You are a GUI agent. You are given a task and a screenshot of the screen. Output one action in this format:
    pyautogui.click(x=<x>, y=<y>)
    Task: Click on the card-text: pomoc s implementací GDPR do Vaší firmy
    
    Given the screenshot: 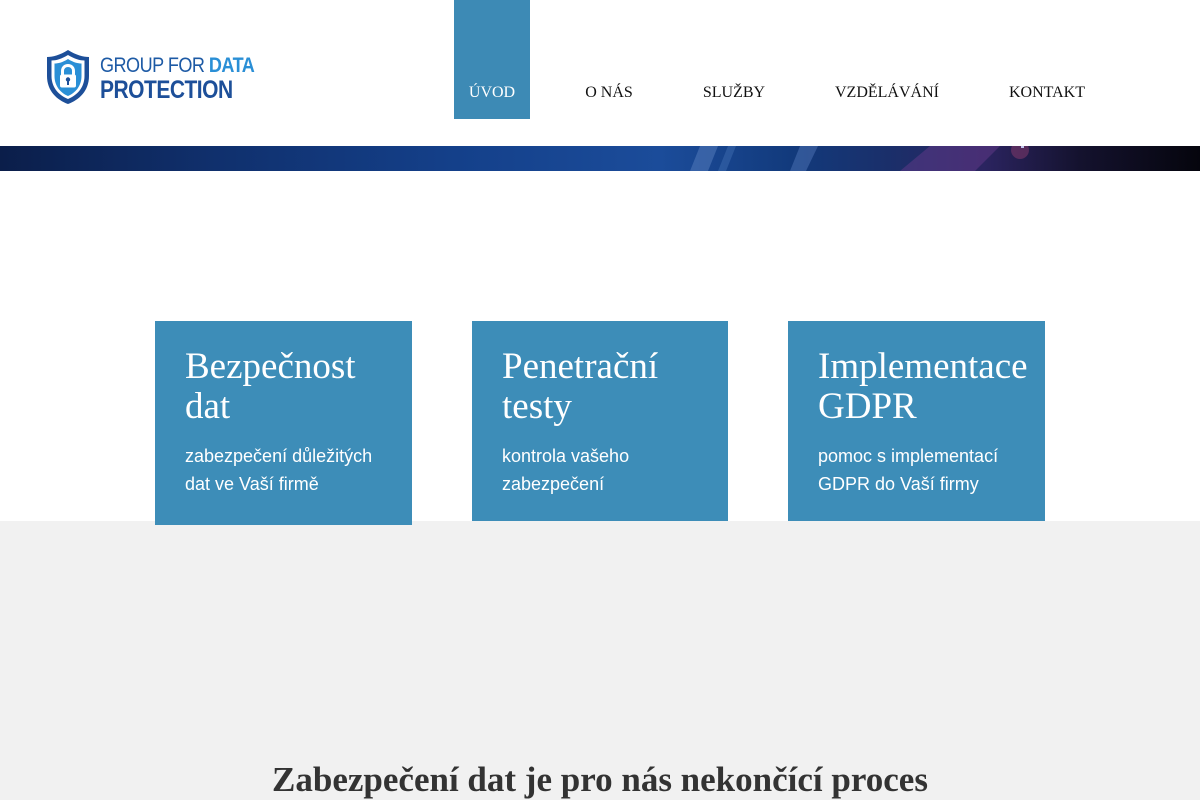 What is the action you would take?
    pyautogui.click(x=908, y=470)
    